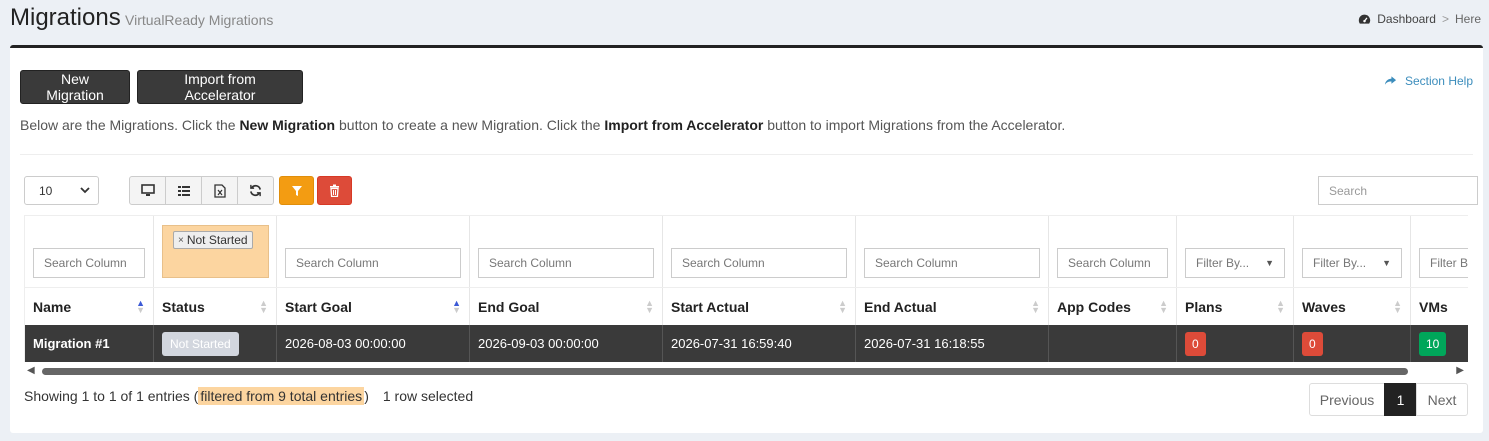 This screenshot has height=441, width=1489. What do you see at coordinates (89, 343) in the screenshot?
I see `cell-name: Migration #1` at bounding box center [89, 343].